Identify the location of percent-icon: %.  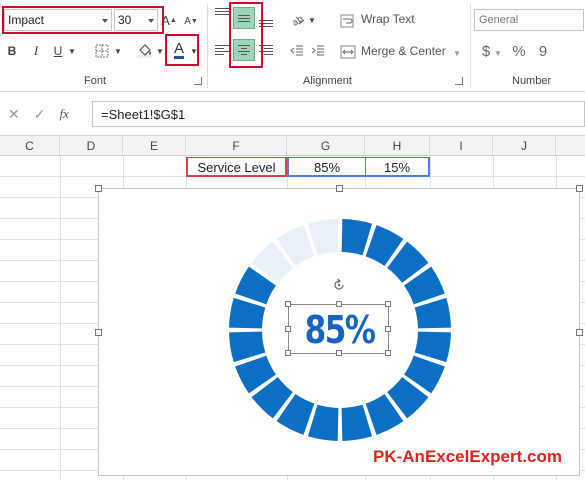
(519, 51).